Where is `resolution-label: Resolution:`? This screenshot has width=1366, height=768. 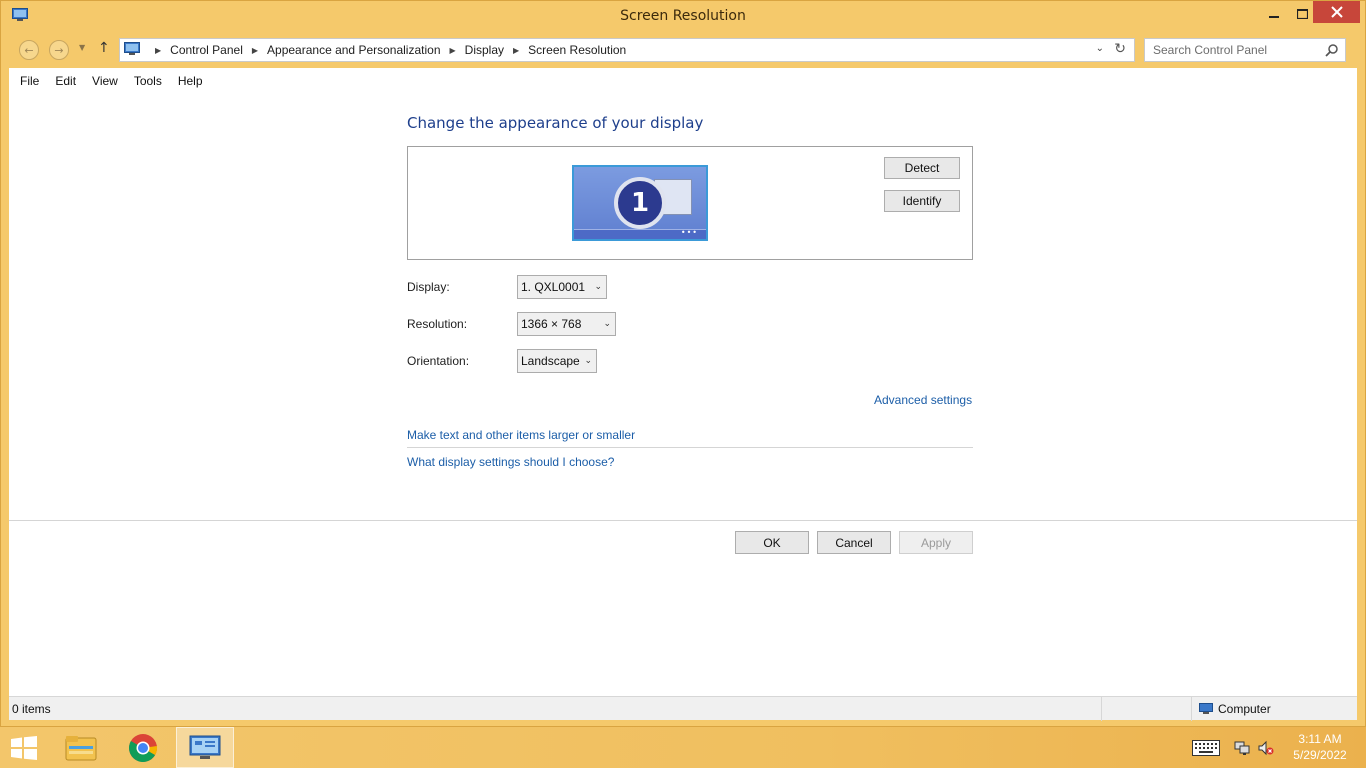 resolution-label: Resolution: is located at coordinates (437, 324).